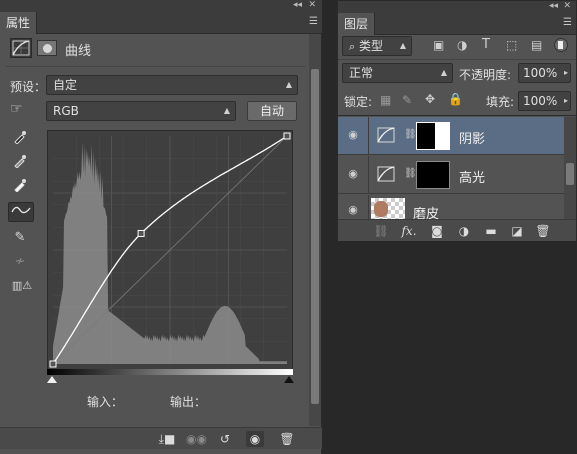 The image size is (577, 454). What do you see at coordinates (172, 85) in the screenshot?
I see `preset-dropdown: 自定 ▲` at bounding box center [172, 85].